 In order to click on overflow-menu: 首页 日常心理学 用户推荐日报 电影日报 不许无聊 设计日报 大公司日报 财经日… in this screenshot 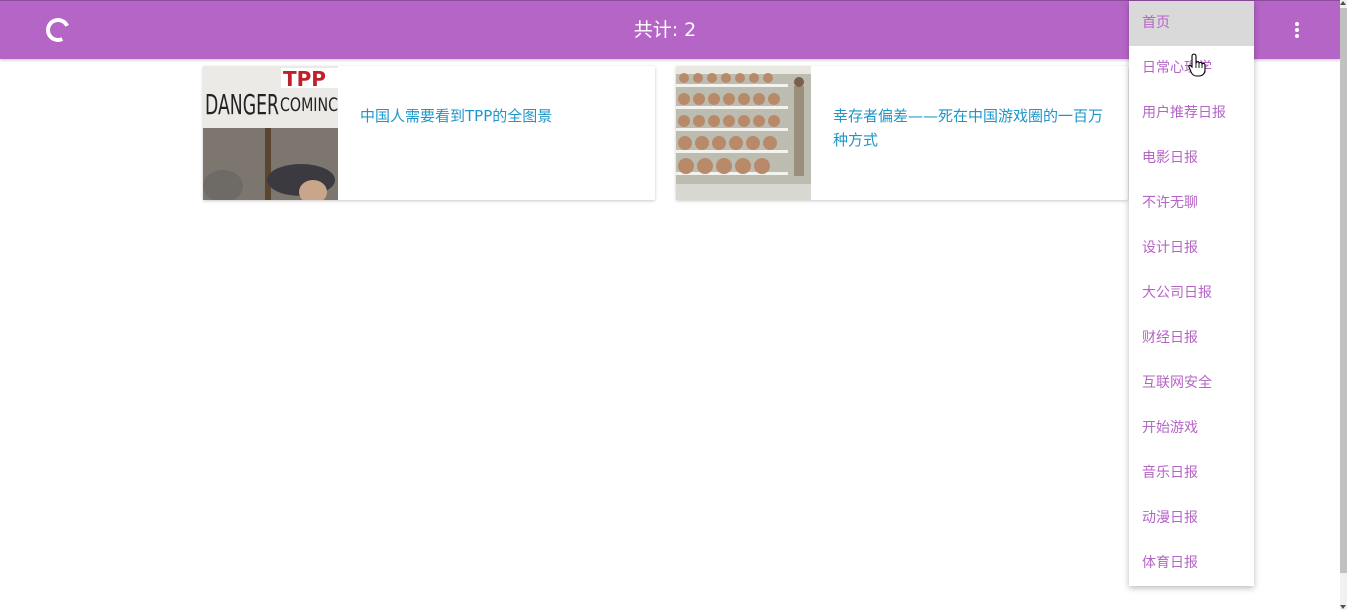, I will do `click(1191, 293)`.